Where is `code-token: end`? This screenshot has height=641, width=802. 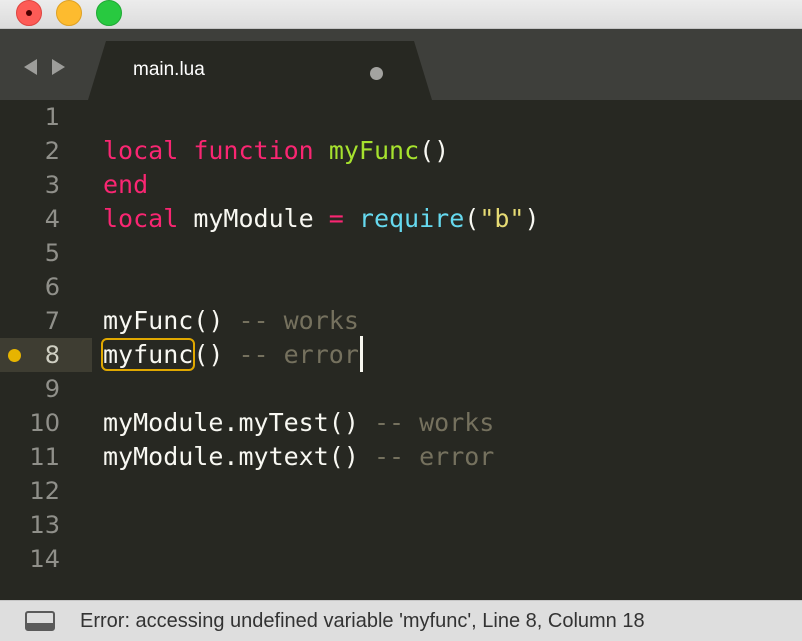 code-token: end is located at coordinates (126, 184).